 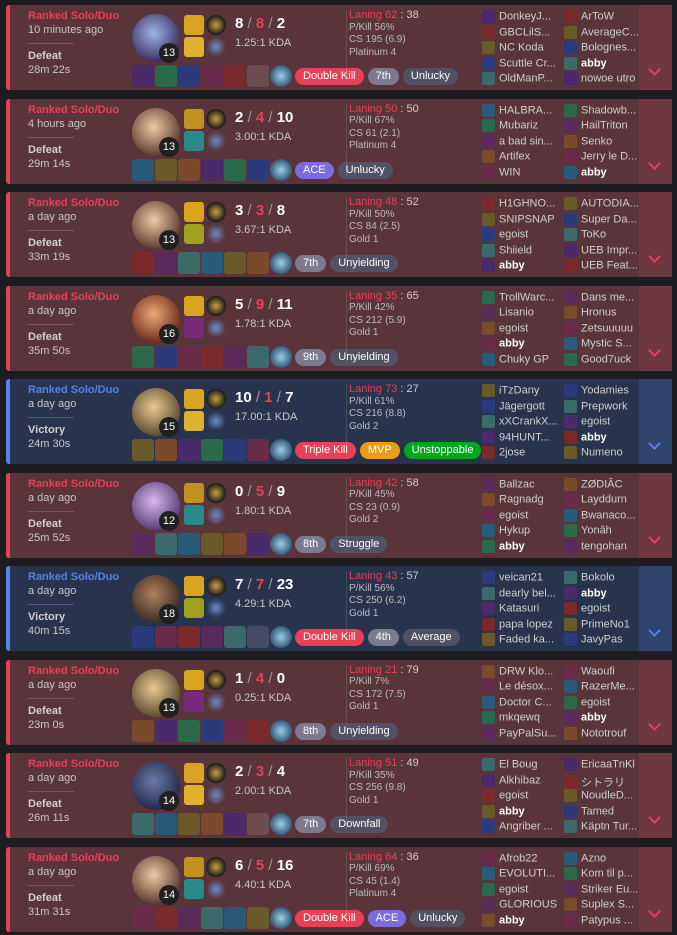 What do you see at coordinates (522, 329) in the screenshot?
I see `participant-team1: egoist` at bounding box center [522, 329].